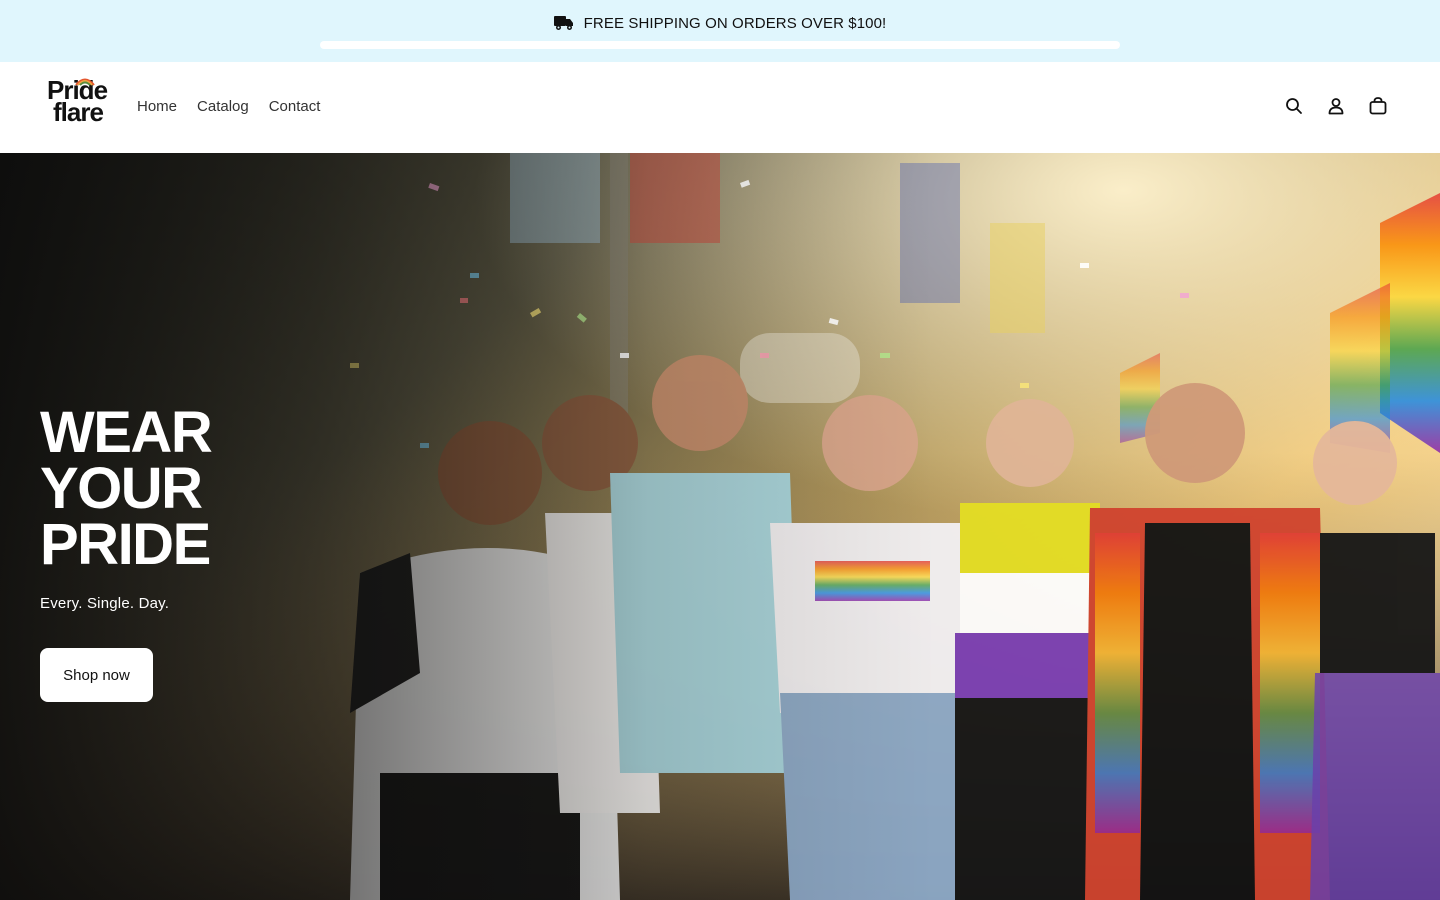 This screenshot has height=900, width=1440. I want to click on announcement-row: FREE SHIPPING ON ORDERS OVER $100!, so click(720, 23).